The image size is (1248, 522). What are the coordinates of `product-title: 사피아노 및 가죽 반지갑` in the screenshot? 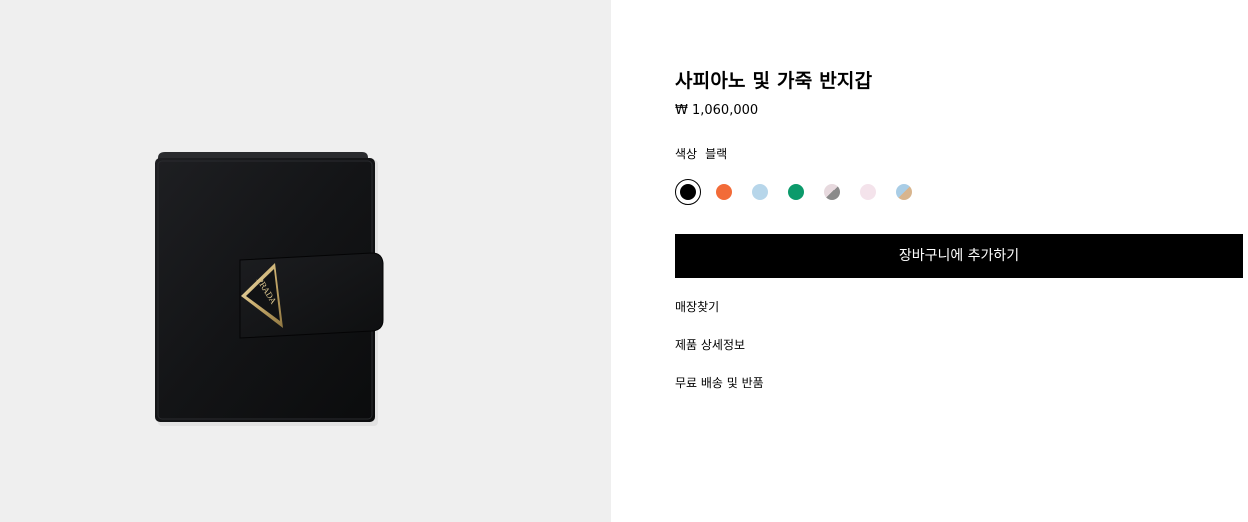 It's located at (774, 81).